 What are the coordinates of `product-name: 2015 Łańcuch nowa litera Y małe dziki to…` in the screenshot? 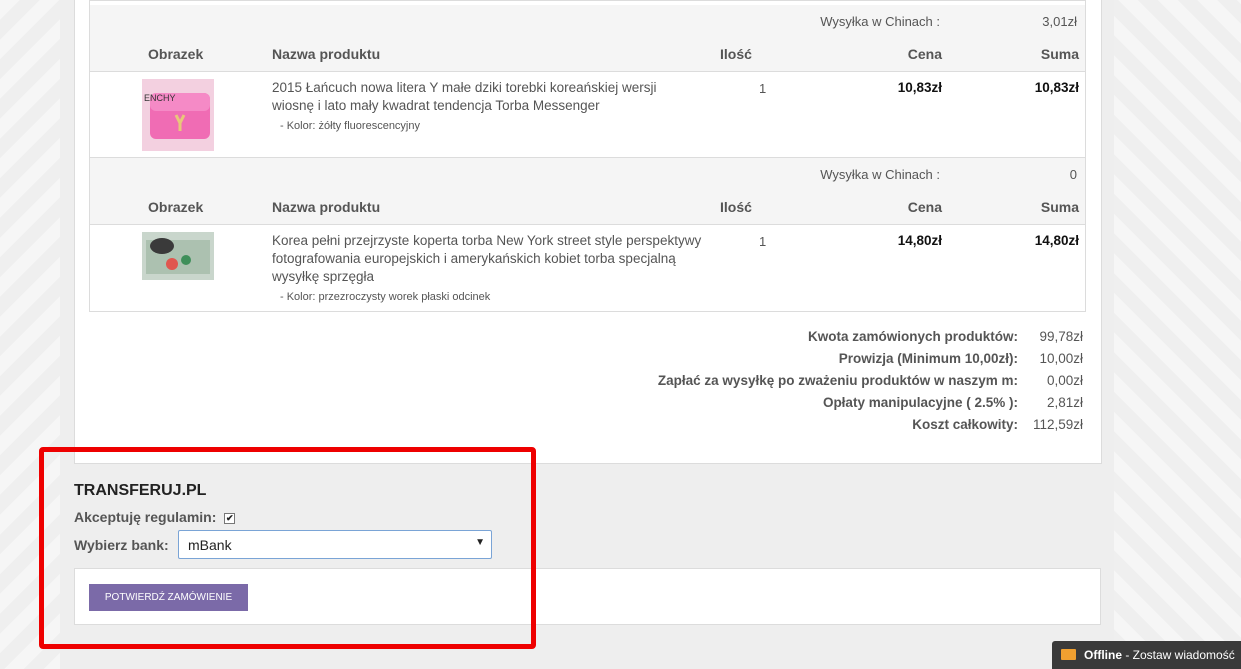 It's located at (487, 107).